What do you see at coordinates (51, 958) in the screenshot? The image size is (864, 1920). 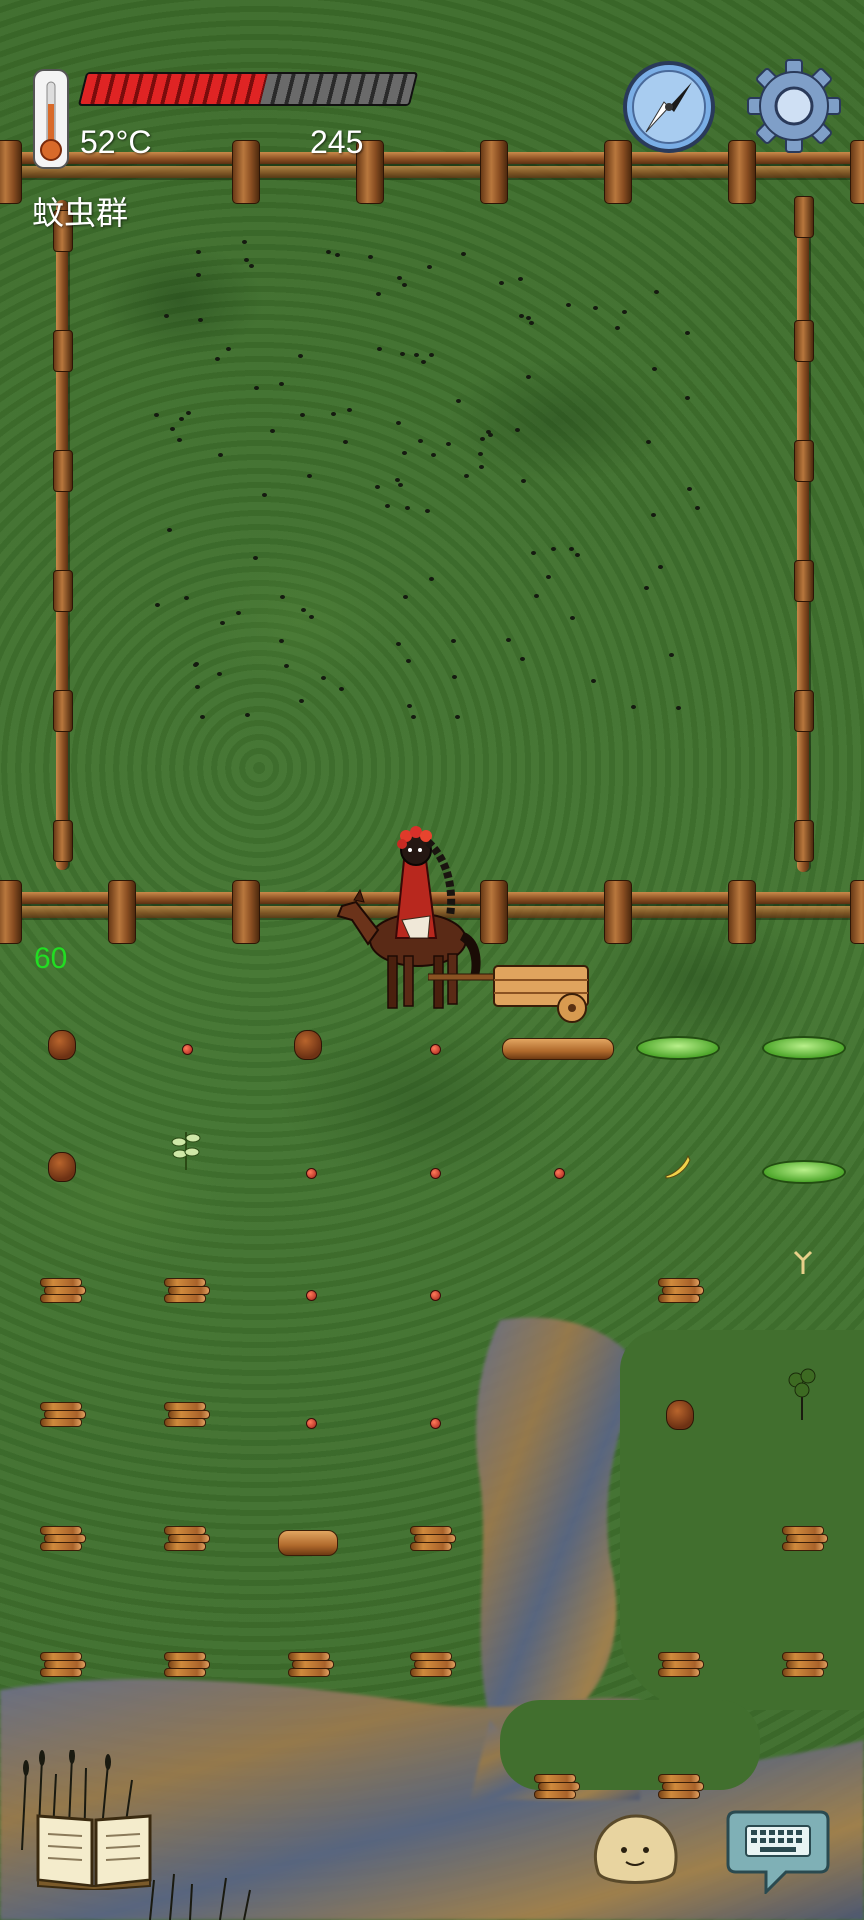 I see `side-number: 60` at bounding box center [51, 958].